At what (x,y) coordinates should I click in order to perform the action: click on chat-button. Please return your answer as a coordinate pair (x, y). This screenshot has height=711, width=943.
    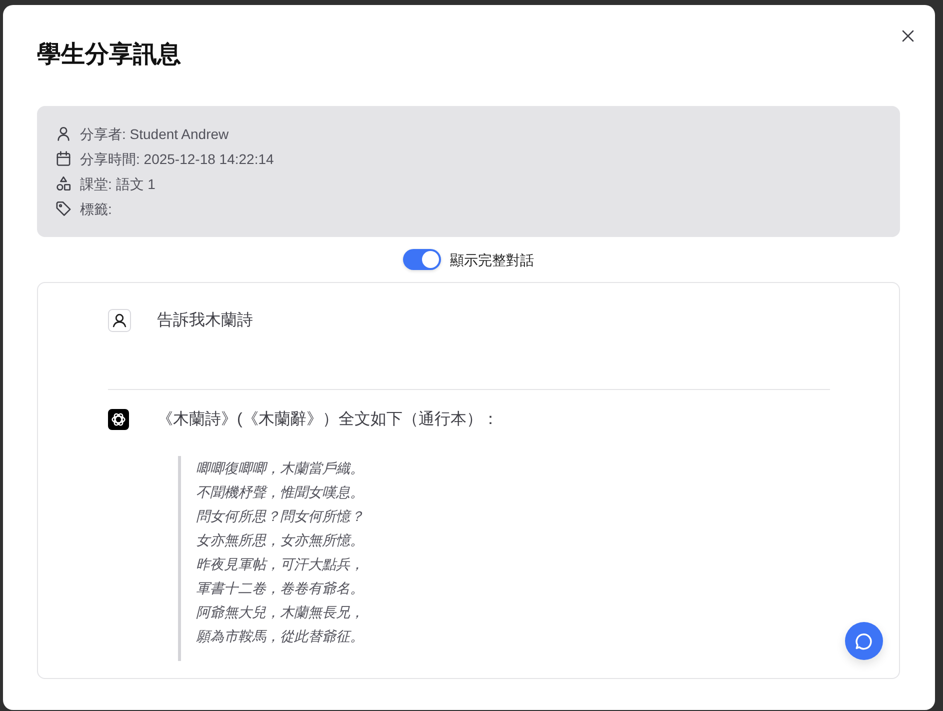
    Looking at the image, I should click on (864, 641).